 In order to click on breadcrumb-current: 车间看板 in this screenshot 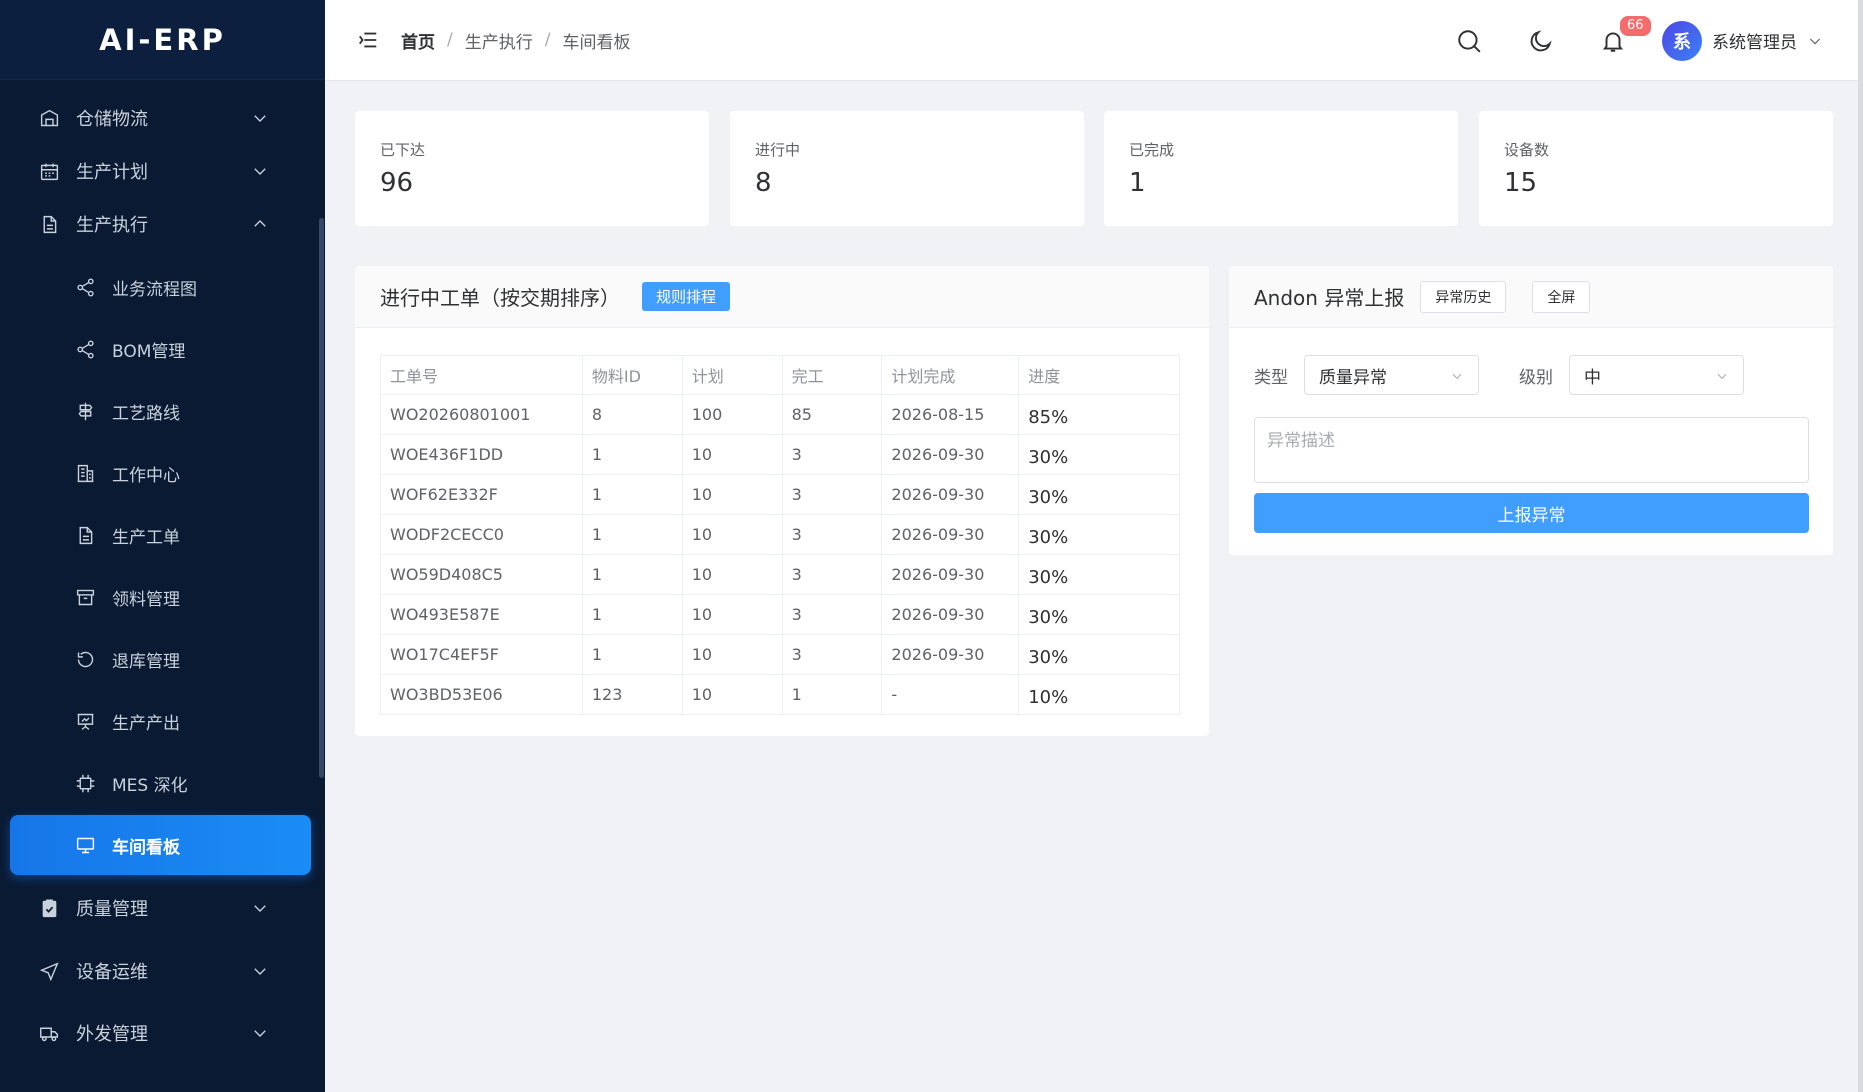, I will do `click(596, 42)`.